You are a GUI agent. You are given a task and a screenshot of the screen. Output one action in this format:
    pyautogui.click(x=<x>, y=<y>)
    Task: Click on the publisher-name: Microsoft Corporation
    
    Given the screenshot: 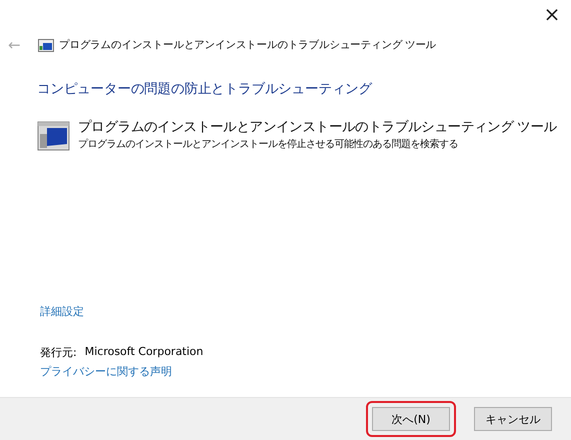 What is the action you would take?
    pyautogui.click(x=144, y=352)
    